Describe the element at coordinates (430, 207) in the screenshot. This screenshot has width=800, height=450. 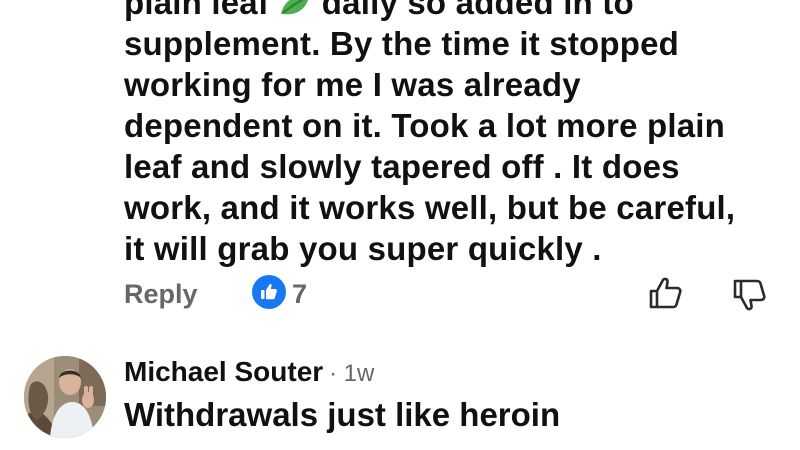
I see `comment-line-6: work, and it works well, but be careful,` at that location.